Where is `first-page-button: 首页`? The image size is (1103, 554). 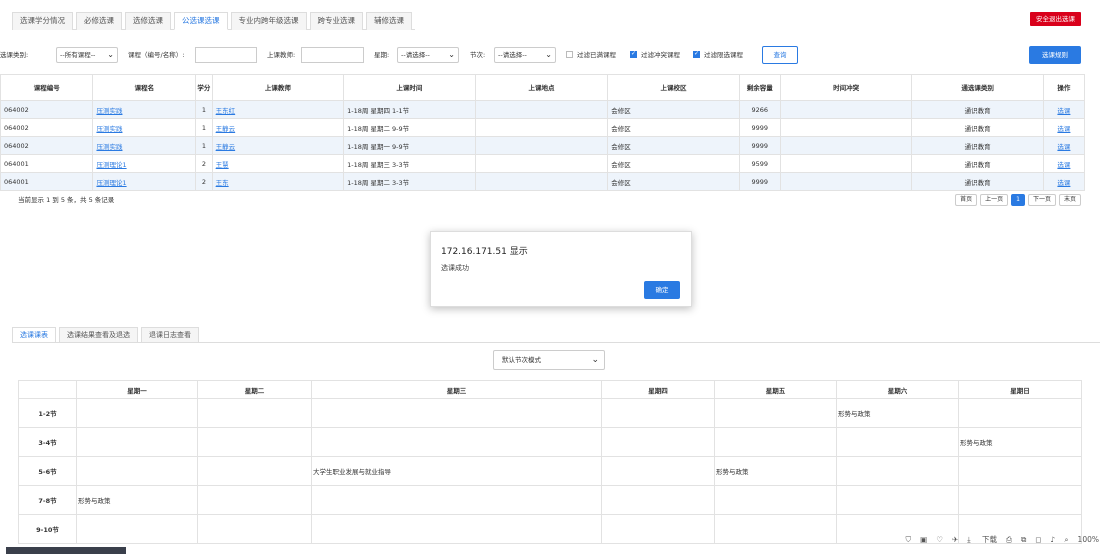
first-page-button: 首页 is located at coordinates (966, 200).